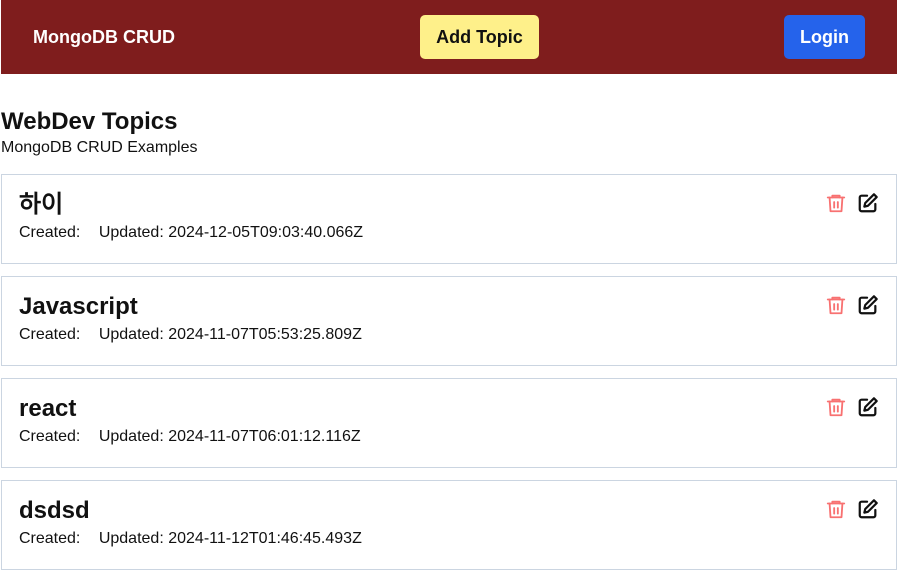 The image size is (904, 582). I want to click on page-subtitle: MongoDB CRUD Examples, so click(99, 147).